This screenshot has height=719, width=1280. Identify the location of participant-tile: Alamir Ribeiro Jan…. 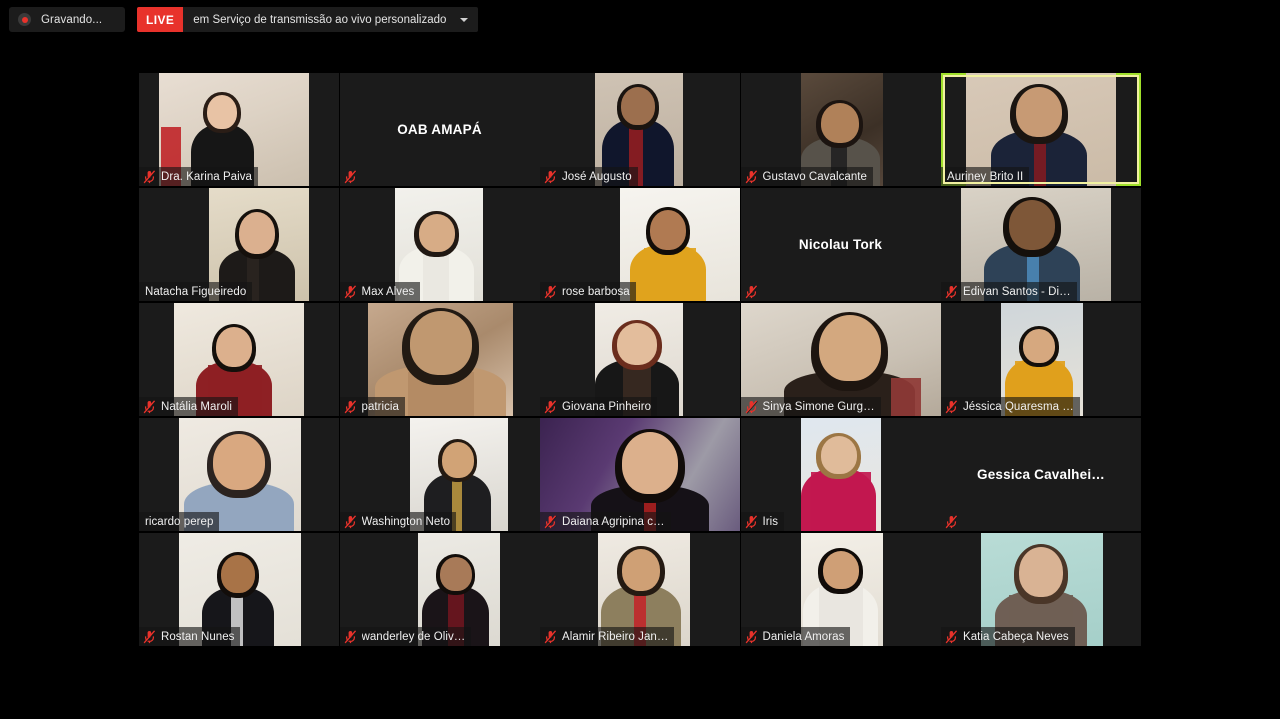
(640, 589).